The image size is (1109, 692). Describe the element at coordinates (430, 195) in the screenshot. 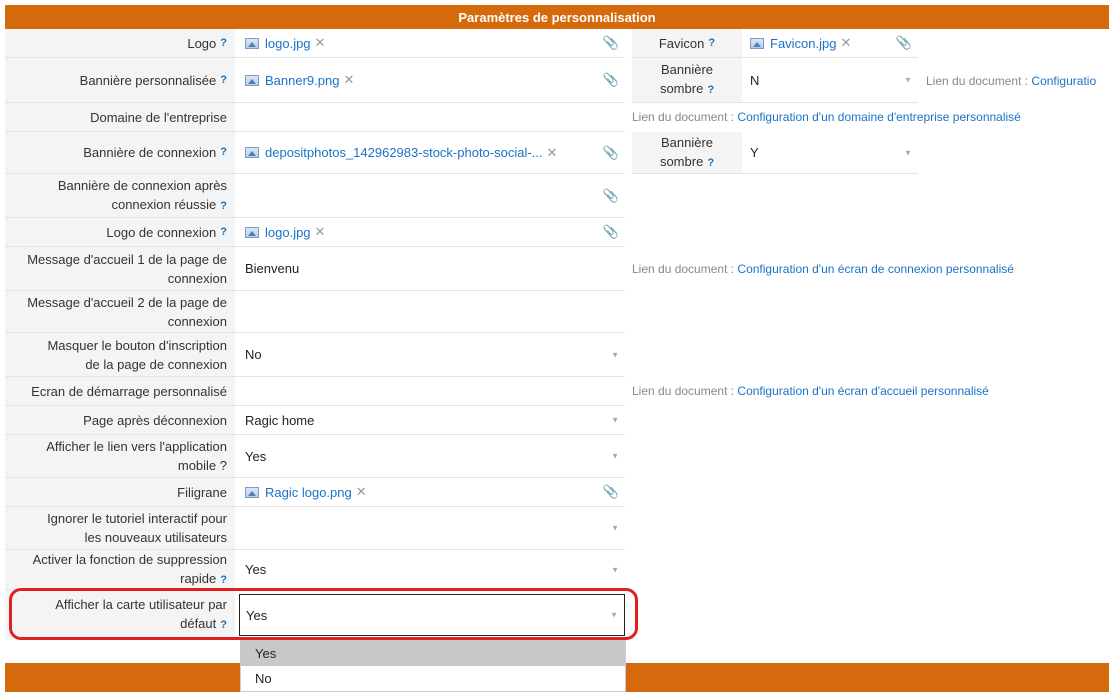

I see `login-banner-after-field: 📎` at that location.